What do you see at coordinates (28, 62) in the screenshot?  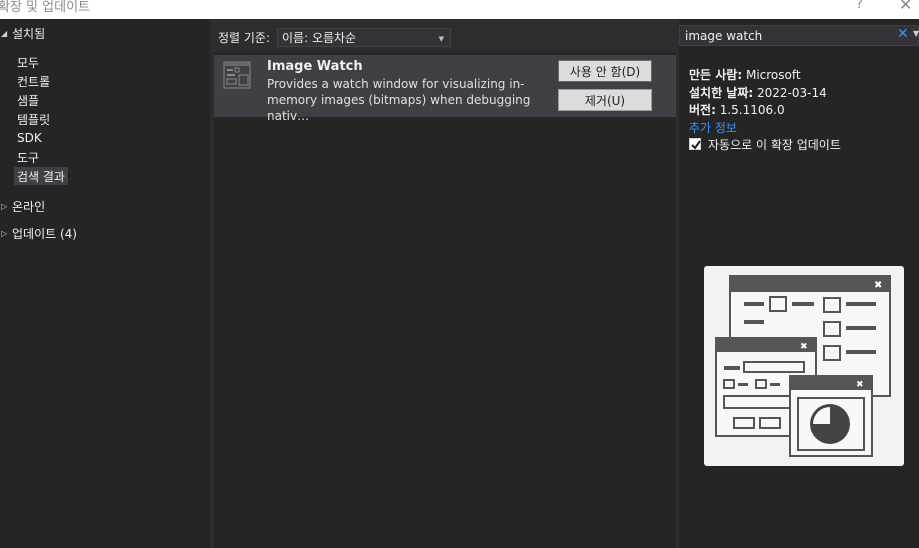 I see `sidebar-item-all: 모두` at bounding box center [28, 62].